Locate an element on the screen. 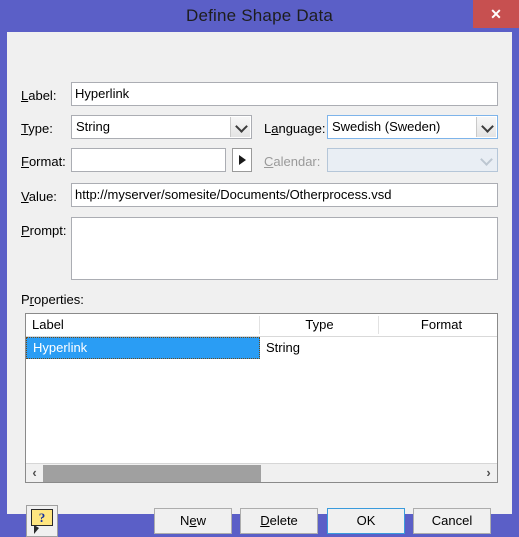 The image size is (519, 537). language-combobox-value: Swedish (Sweden) is located at coordinates (386, 126).